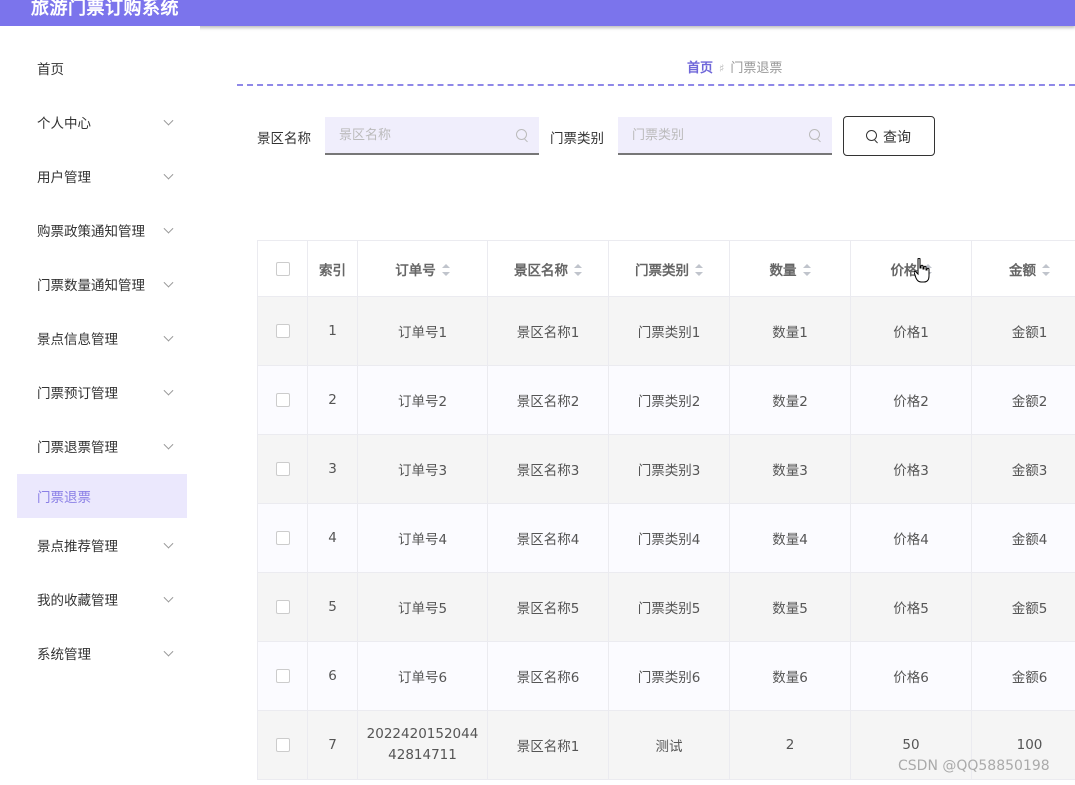 This screenshot has height=785, width=1075. I want to click on table-row: 6 订单号6 景区名称6 门票类别6 数量6 价格6 金额6, so click(666, 676).